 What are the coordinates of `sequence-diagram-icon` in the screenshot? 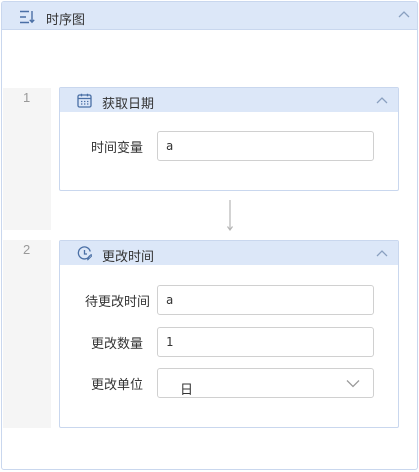 It's located at (27, 17).